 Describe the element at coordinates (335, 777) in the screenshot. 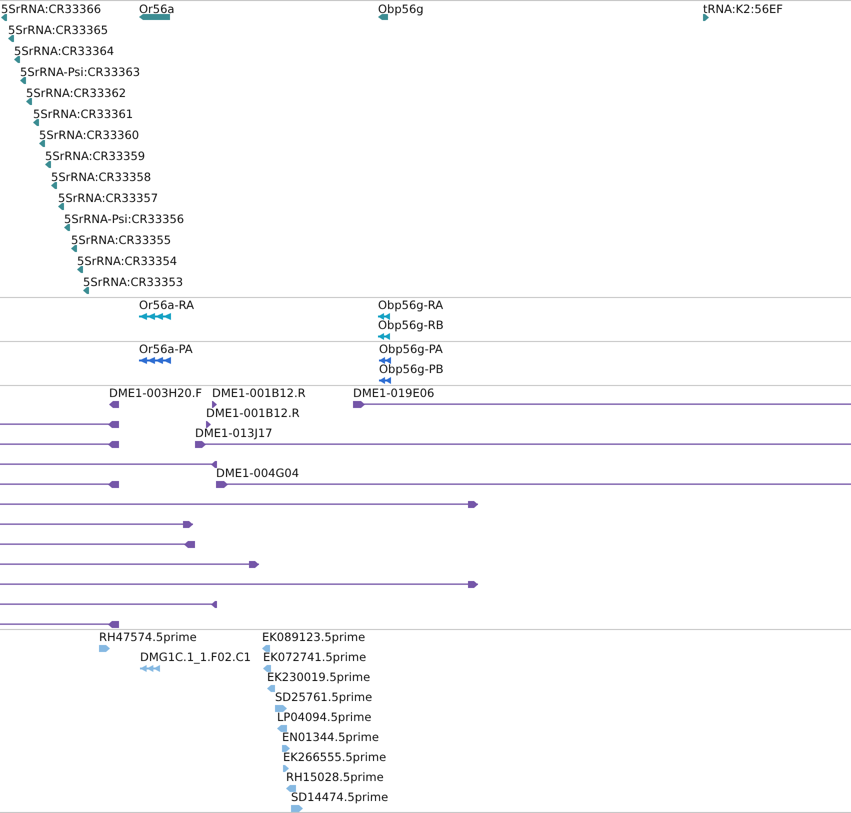

I see `feature-label: RH15028.5prime` at that location.